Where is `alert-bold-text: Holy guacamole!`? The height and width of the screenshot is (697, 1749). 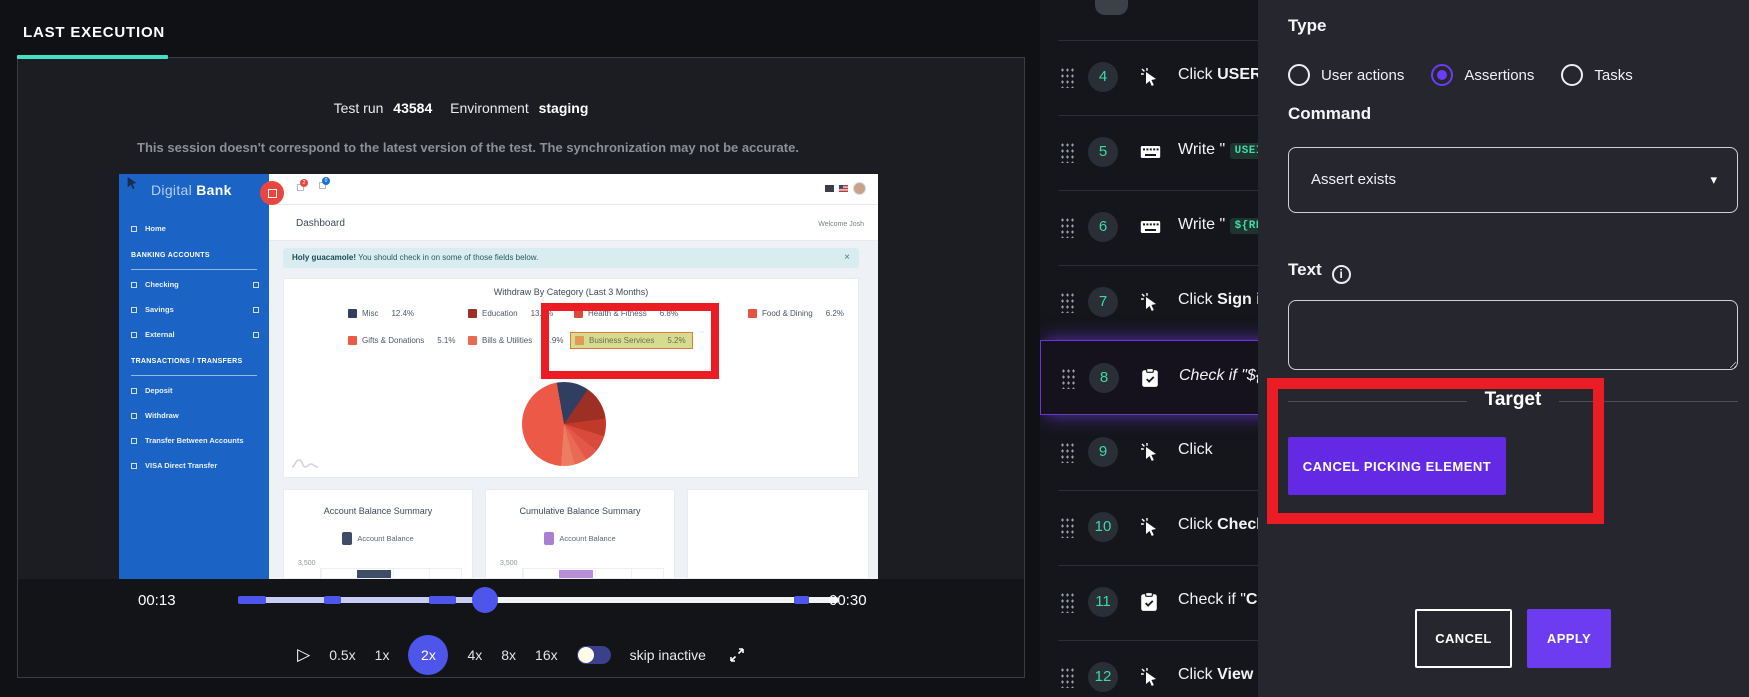
alert-bold-text: Holy guacamole! is located at coordinates (324, 257).